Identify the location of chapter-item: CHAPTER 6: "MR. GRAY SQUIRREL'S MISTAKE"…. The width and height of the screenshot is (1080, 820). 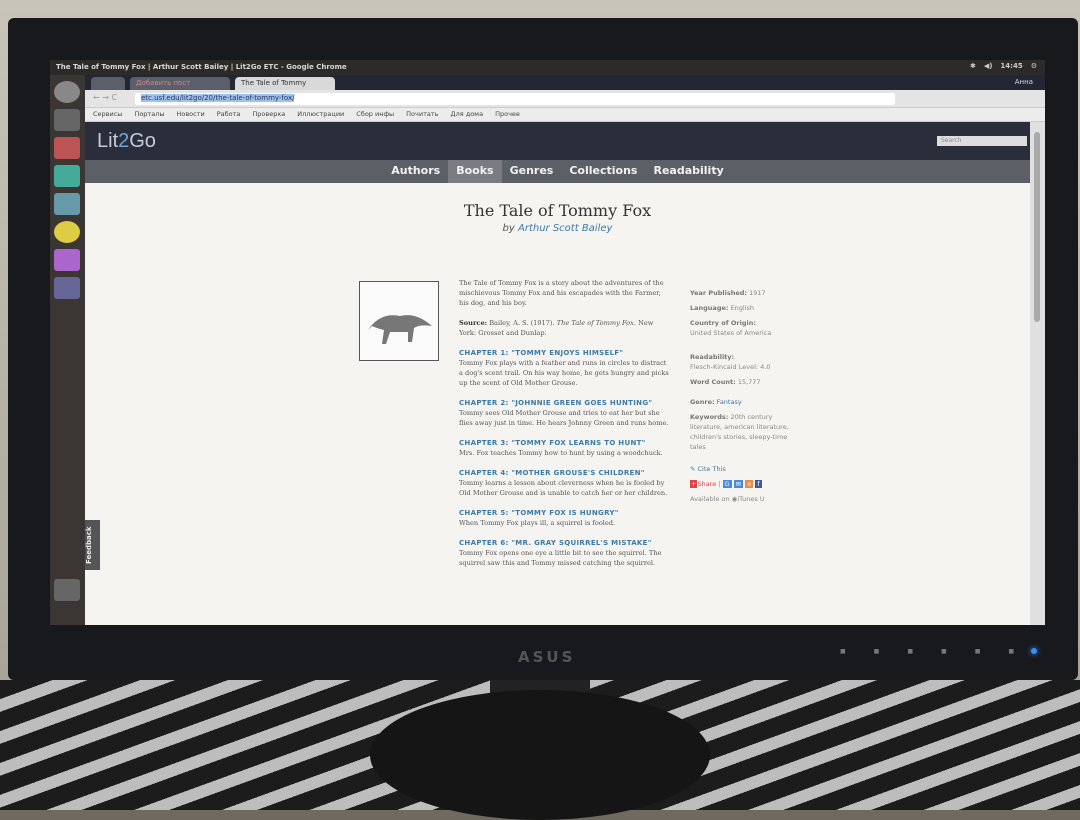
(560, 553).